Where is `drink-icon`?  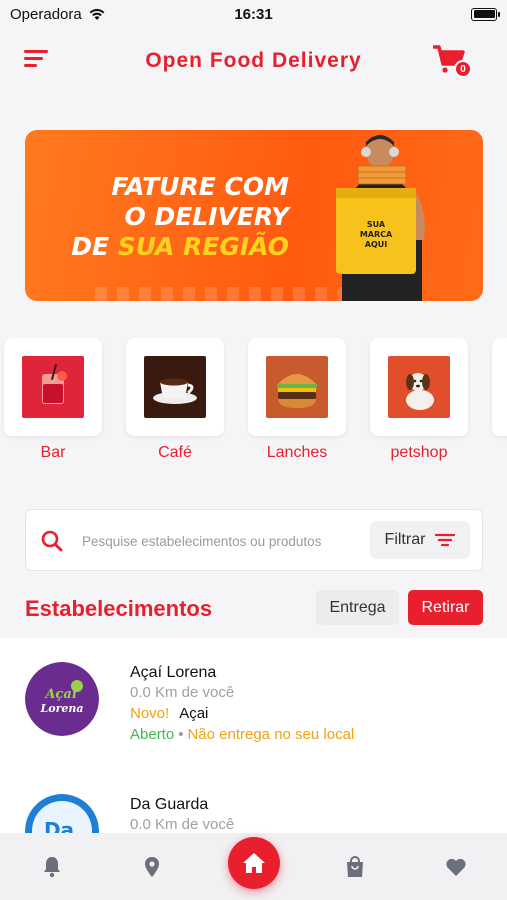
drink-icon is located at coordinates (53, 387).